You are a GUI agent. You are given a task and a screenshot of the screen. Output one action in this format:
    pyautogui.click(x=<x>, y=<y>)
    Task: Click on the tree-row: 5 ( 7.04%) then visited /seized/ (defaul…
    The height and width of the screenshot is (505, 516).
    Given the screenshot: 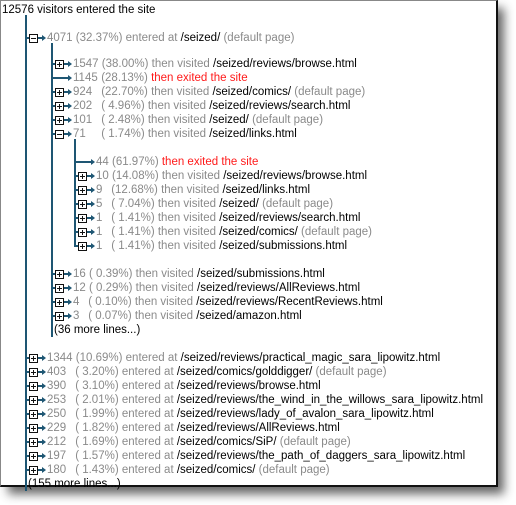 What is the action you would take?
    pyautogui.click(x=214, y=204)
    